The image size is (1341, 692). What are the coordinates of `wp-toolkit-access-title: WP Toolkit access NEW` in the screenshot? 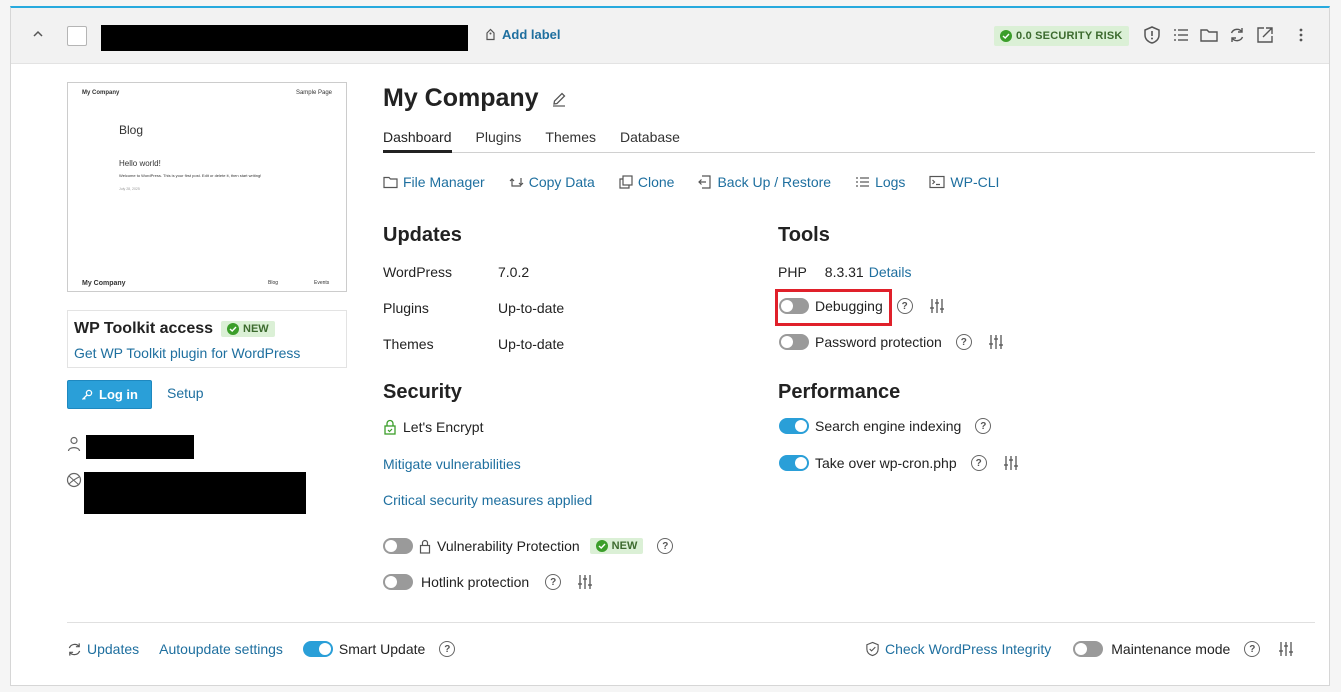 It's located at (174, 329).